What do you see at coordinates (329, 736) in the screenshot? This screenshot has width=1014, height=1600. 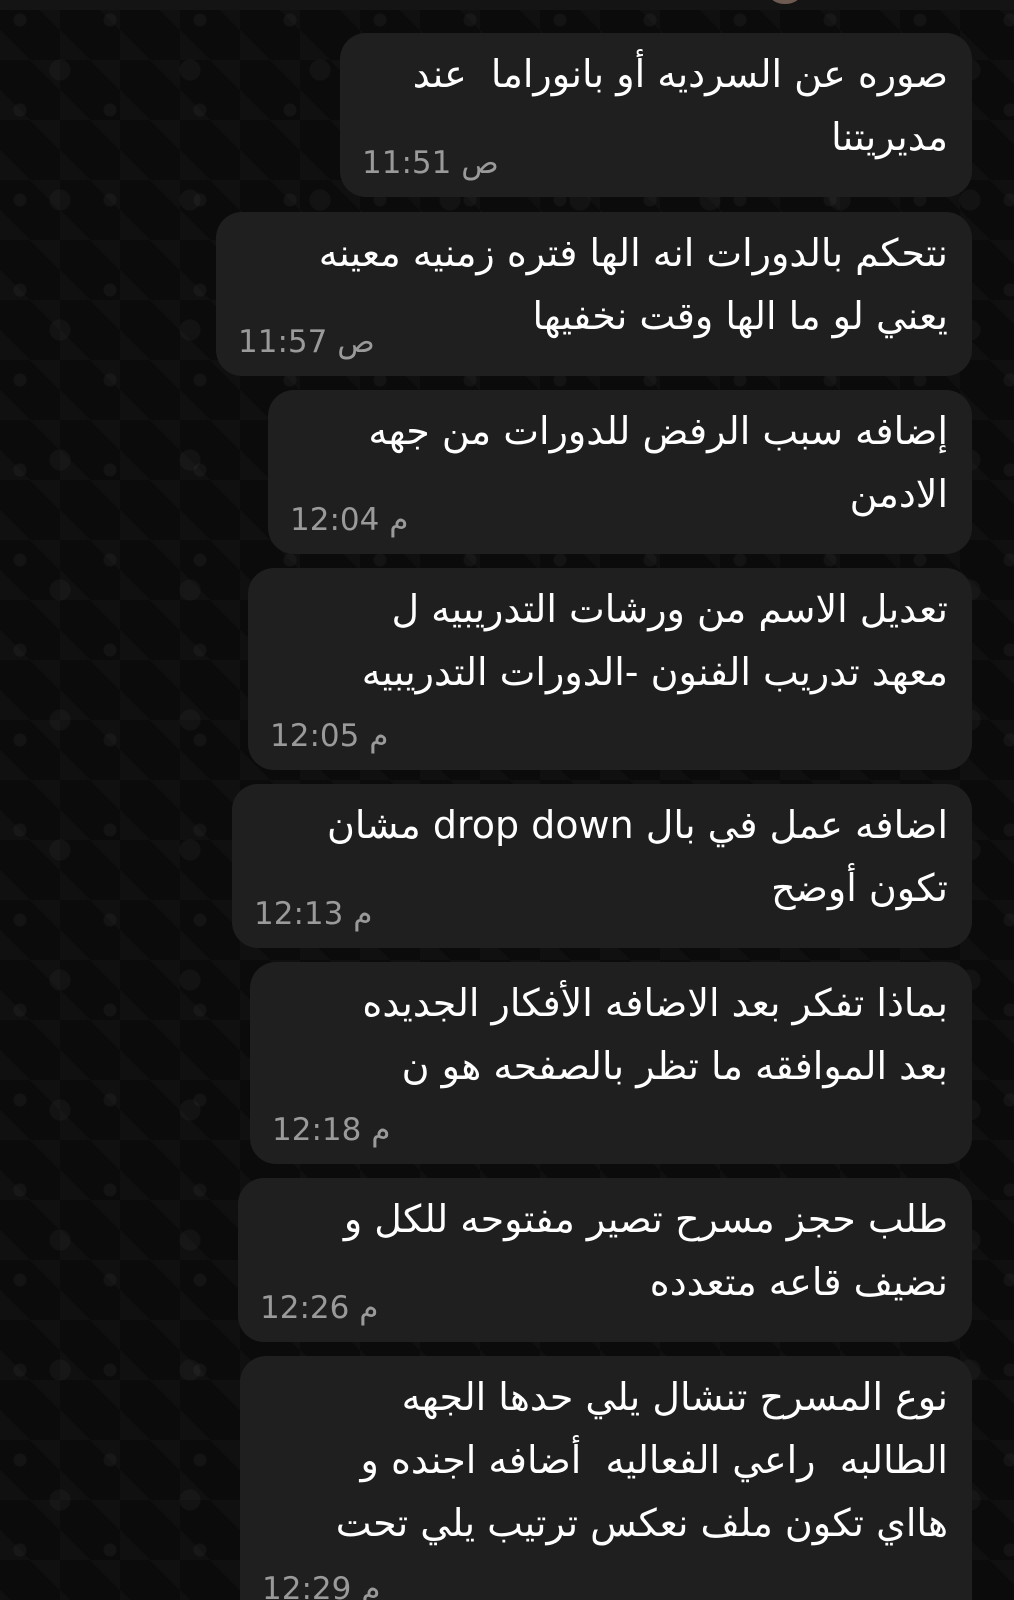 I see `message-timestamp: 12:05 م` at bounding box center [329, 736].